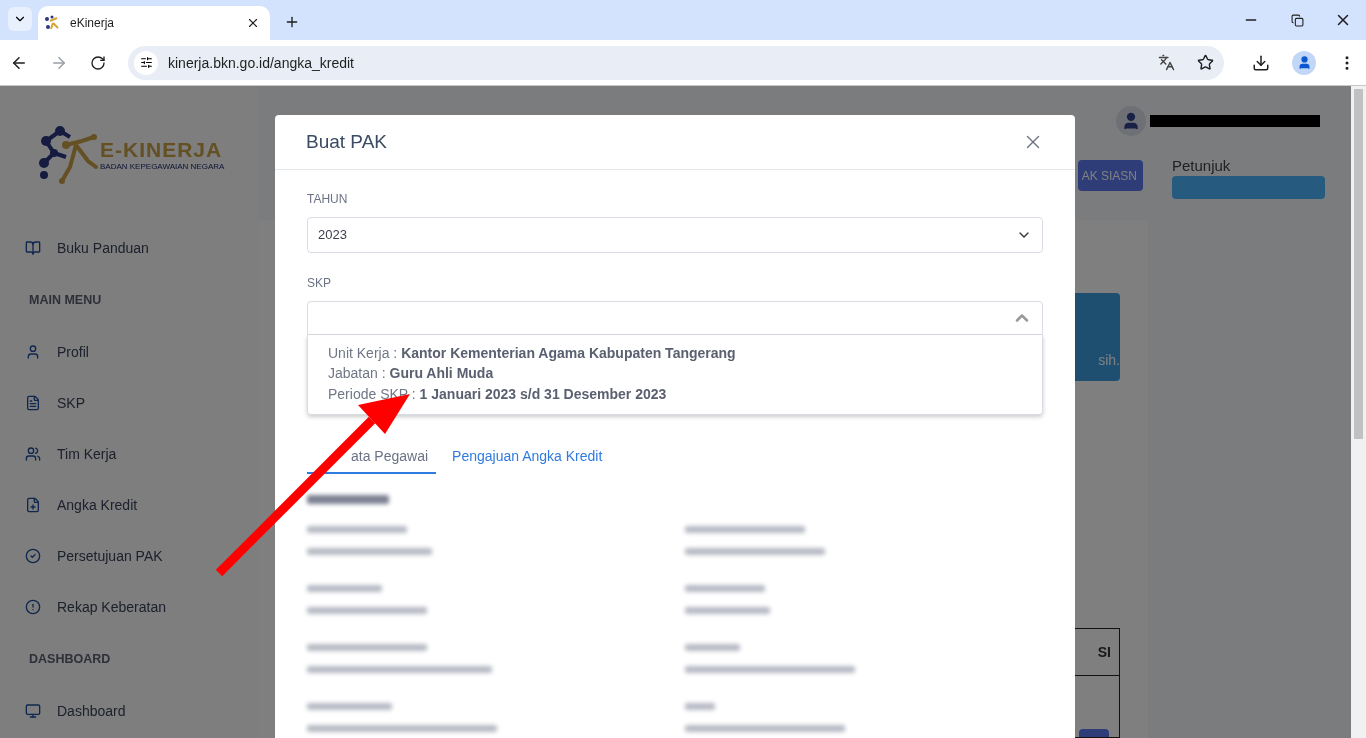 The width and height of the screenshot is (1366, 738). I want to click on profile-icon, so click(1304, 62).